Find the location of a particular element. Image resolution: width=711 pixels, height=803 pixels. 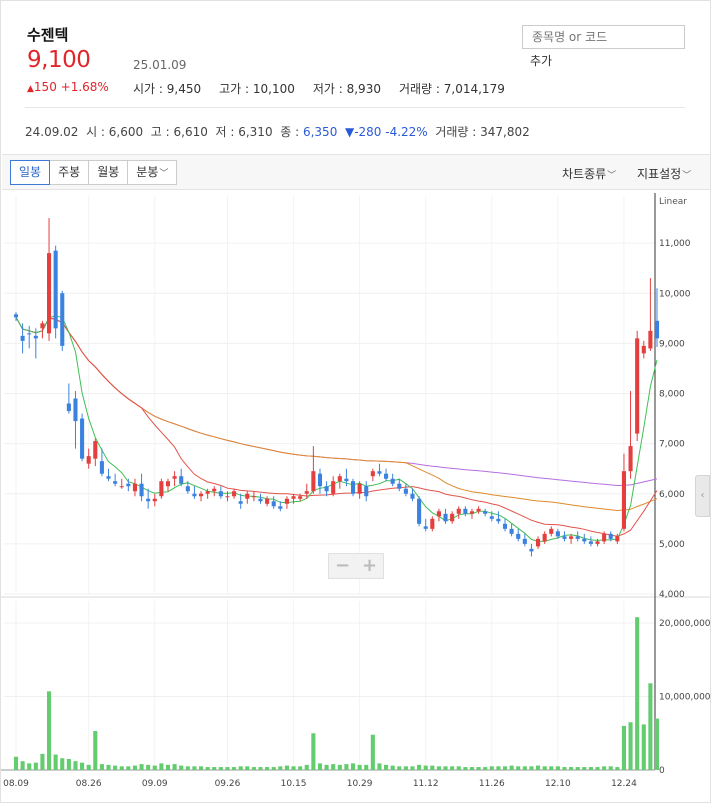

zoom-in-button: + is located at coordinates (369, 566).